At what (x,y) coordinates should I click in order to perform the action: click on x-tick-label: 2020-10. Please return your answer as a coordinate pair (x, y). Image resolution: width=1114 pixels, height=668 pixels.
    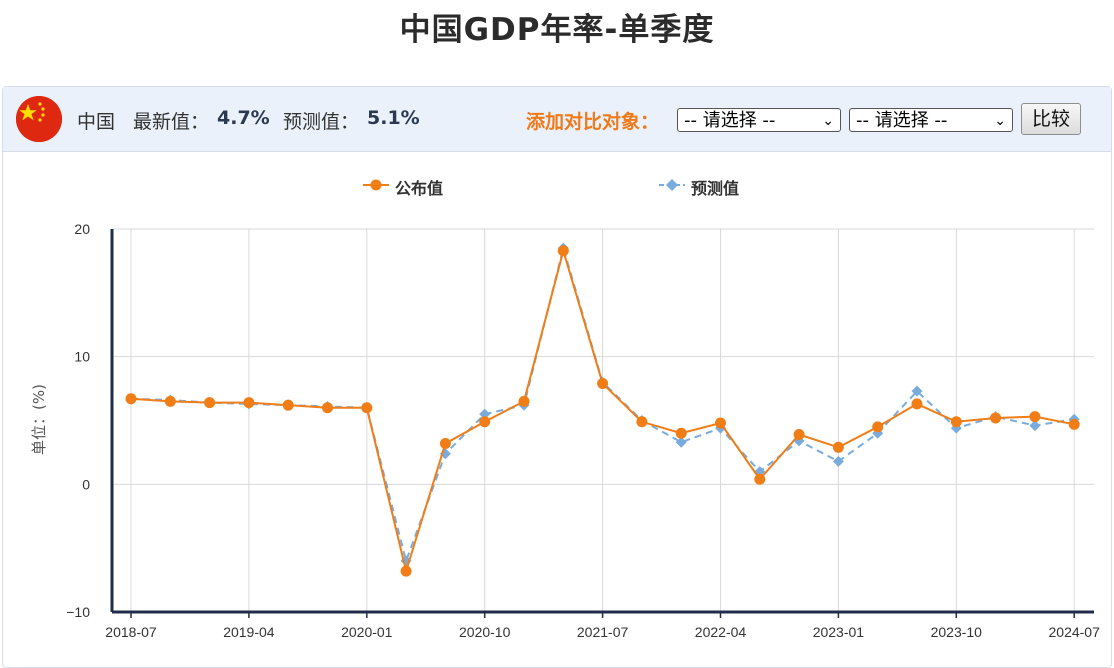
    Looking at the image, I should click on (485, 632).